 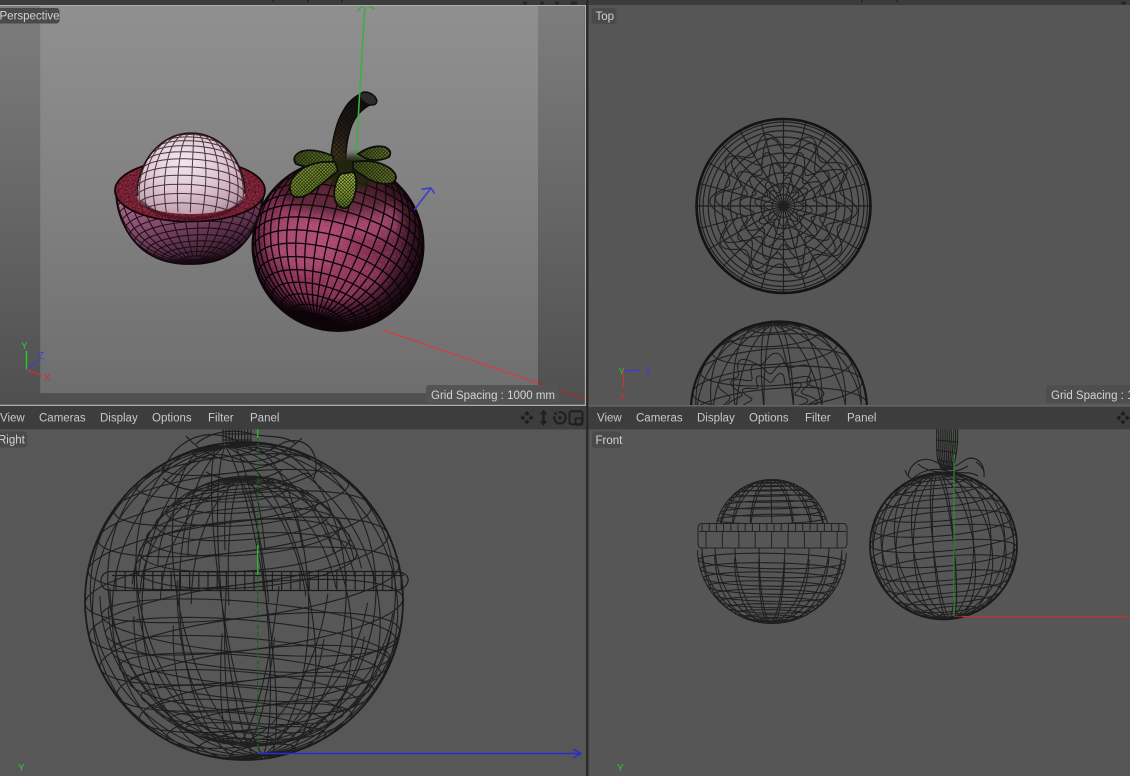 I want to click on svg-text: Right, so click(x=13, y=441).